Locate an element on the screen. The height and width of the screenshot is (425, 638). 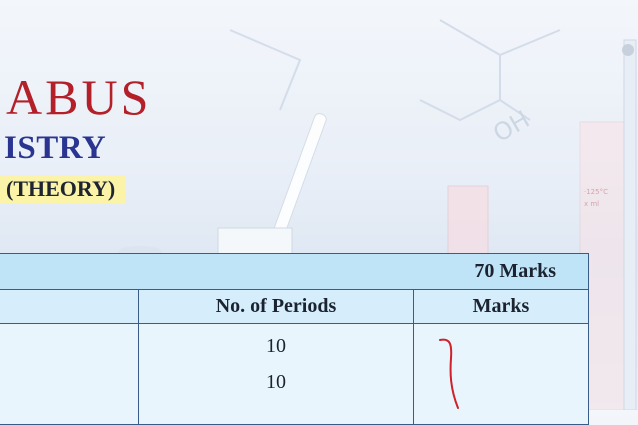
unit-column-header is located at coordinates (69, 306).